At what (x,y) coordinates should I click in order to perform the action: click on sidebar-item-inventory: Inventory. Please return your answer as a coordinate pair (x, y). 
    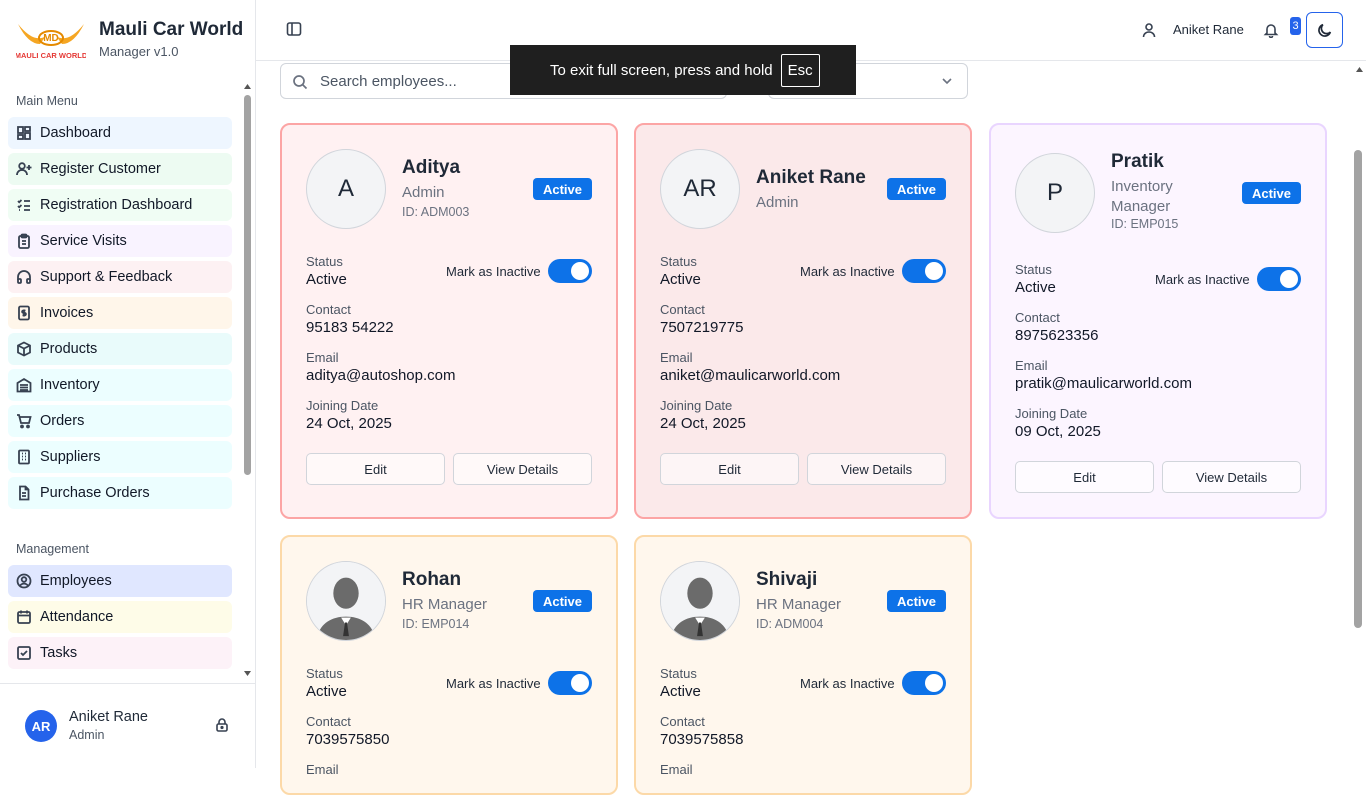
    Looking at the image, I should click on (120, 385).